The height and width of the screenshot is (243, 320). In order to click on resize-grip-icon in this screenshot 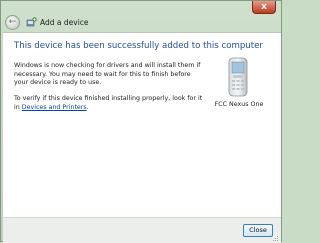, I will do `click(275, 238)`.